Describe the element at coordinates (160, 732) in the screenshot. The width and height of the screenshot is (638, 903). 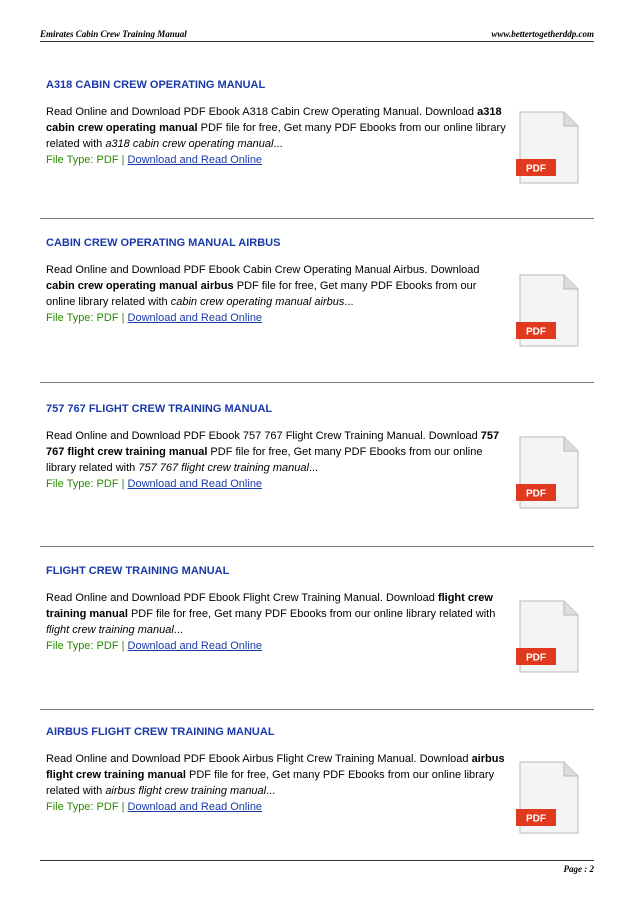
I see `entry-title: AIRBUS FLIGHT CREW TRAINING MANUAL` at that location.